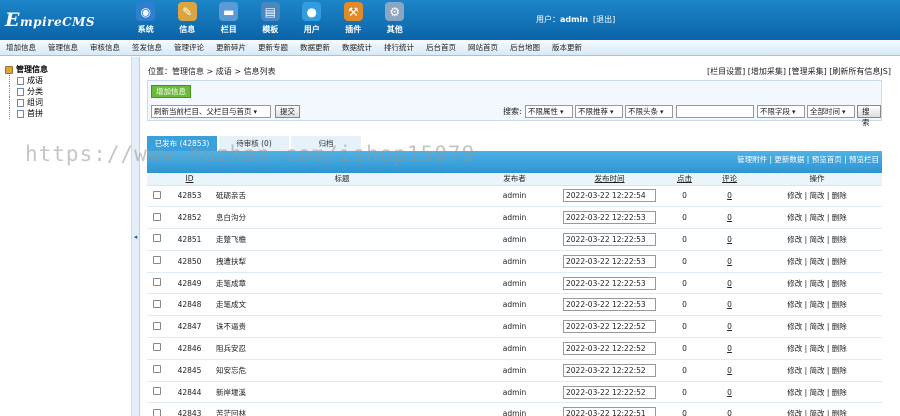  Describe the element at coordinates (315, 47) in the screenshot. I see `sub-nav-item: 数据更新` at that location.